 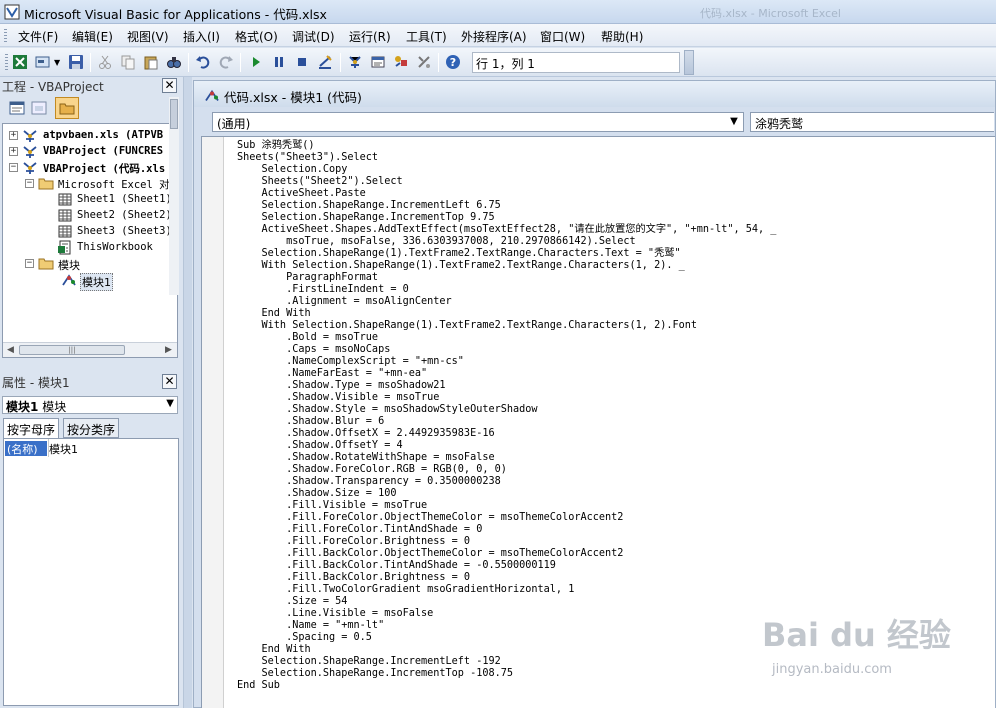 I want to click on code-line: .Alignment = msoAlignCenter, so click(x=506, y=302).